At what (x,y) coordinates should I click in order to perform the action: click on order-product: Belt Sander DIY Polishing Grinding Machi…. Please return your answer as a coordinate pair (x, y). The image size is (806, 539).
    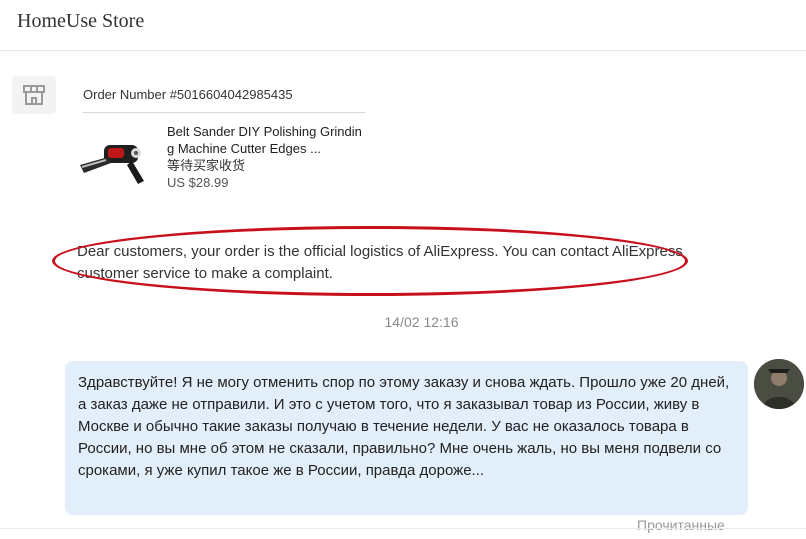
    Looking at the image, I should click on (223, 163).